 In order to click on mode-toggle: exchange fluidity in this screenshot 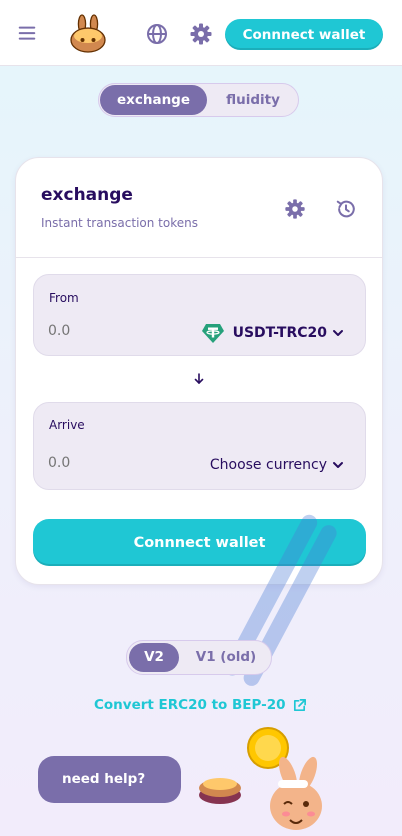, I will do `click(198, 100)`.